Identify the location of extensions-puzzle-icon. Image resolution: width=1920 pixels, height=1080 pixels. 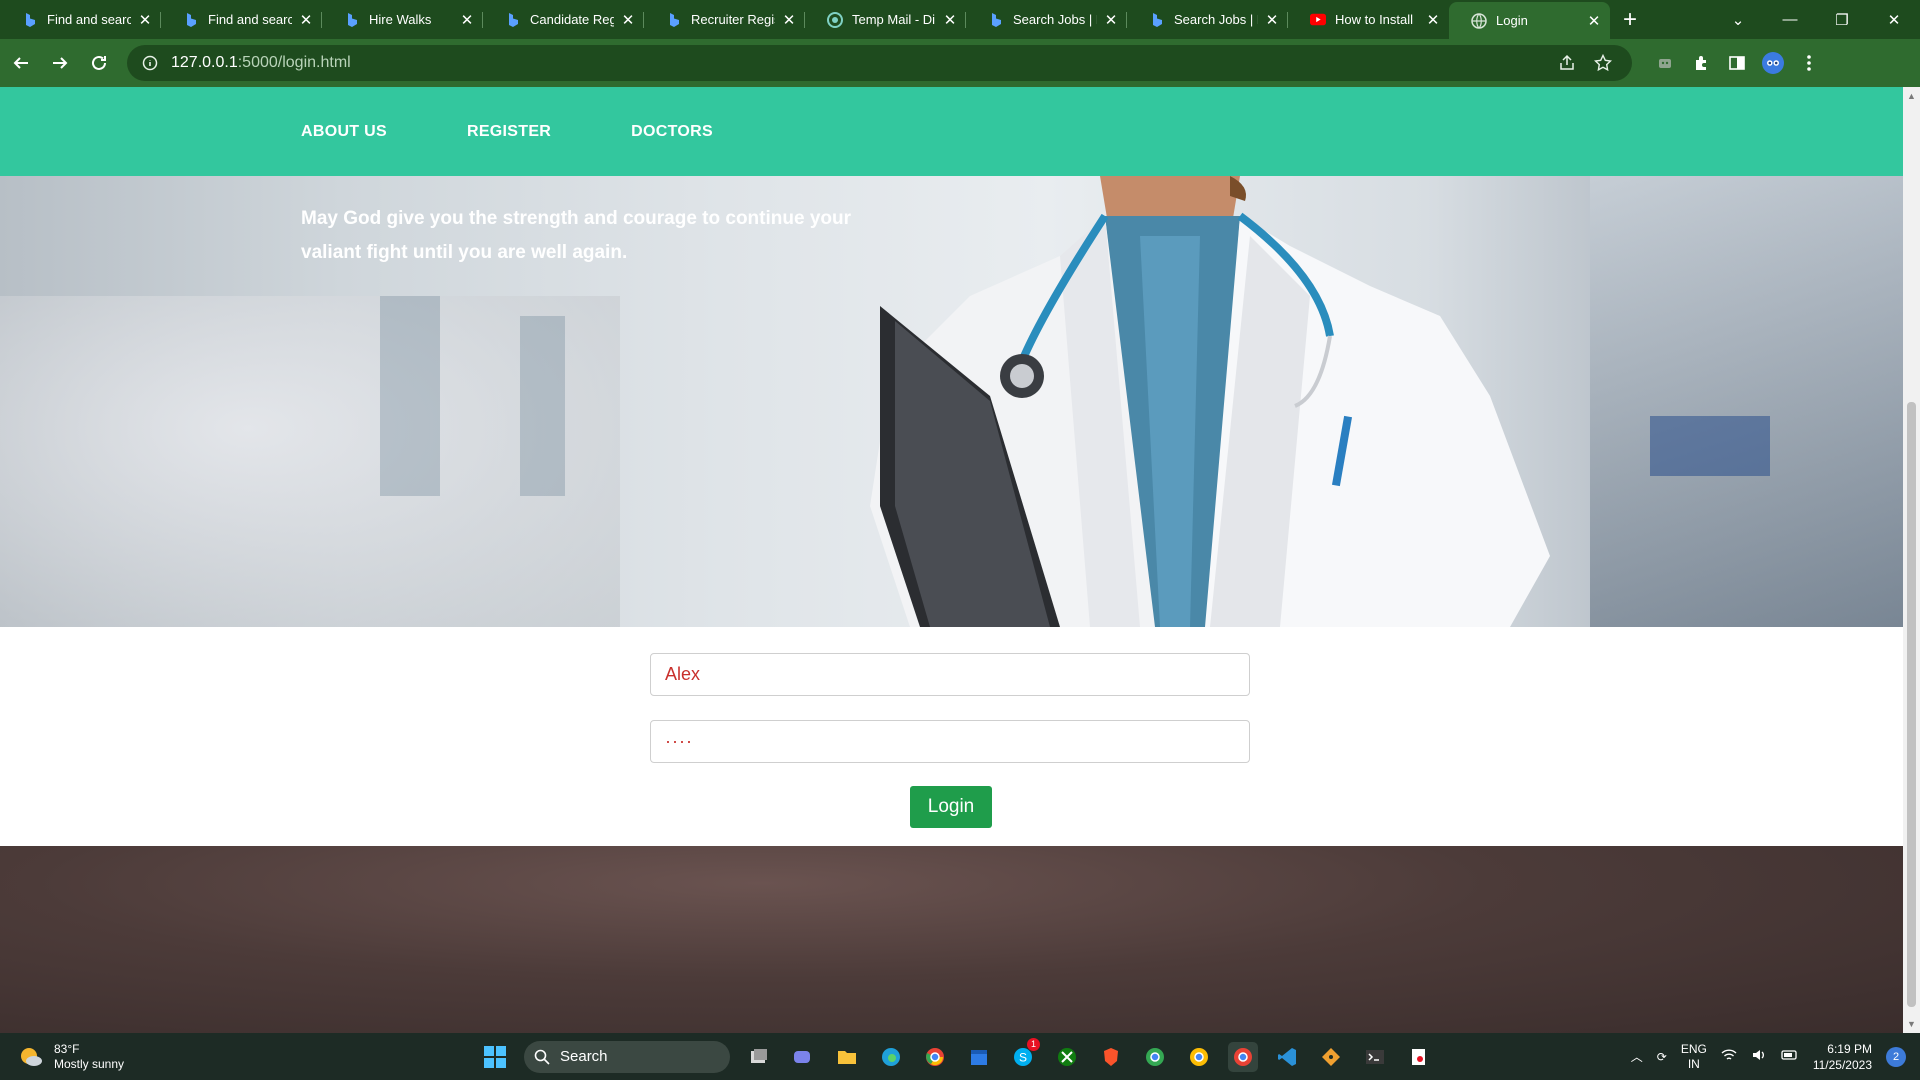
(1701, 63).